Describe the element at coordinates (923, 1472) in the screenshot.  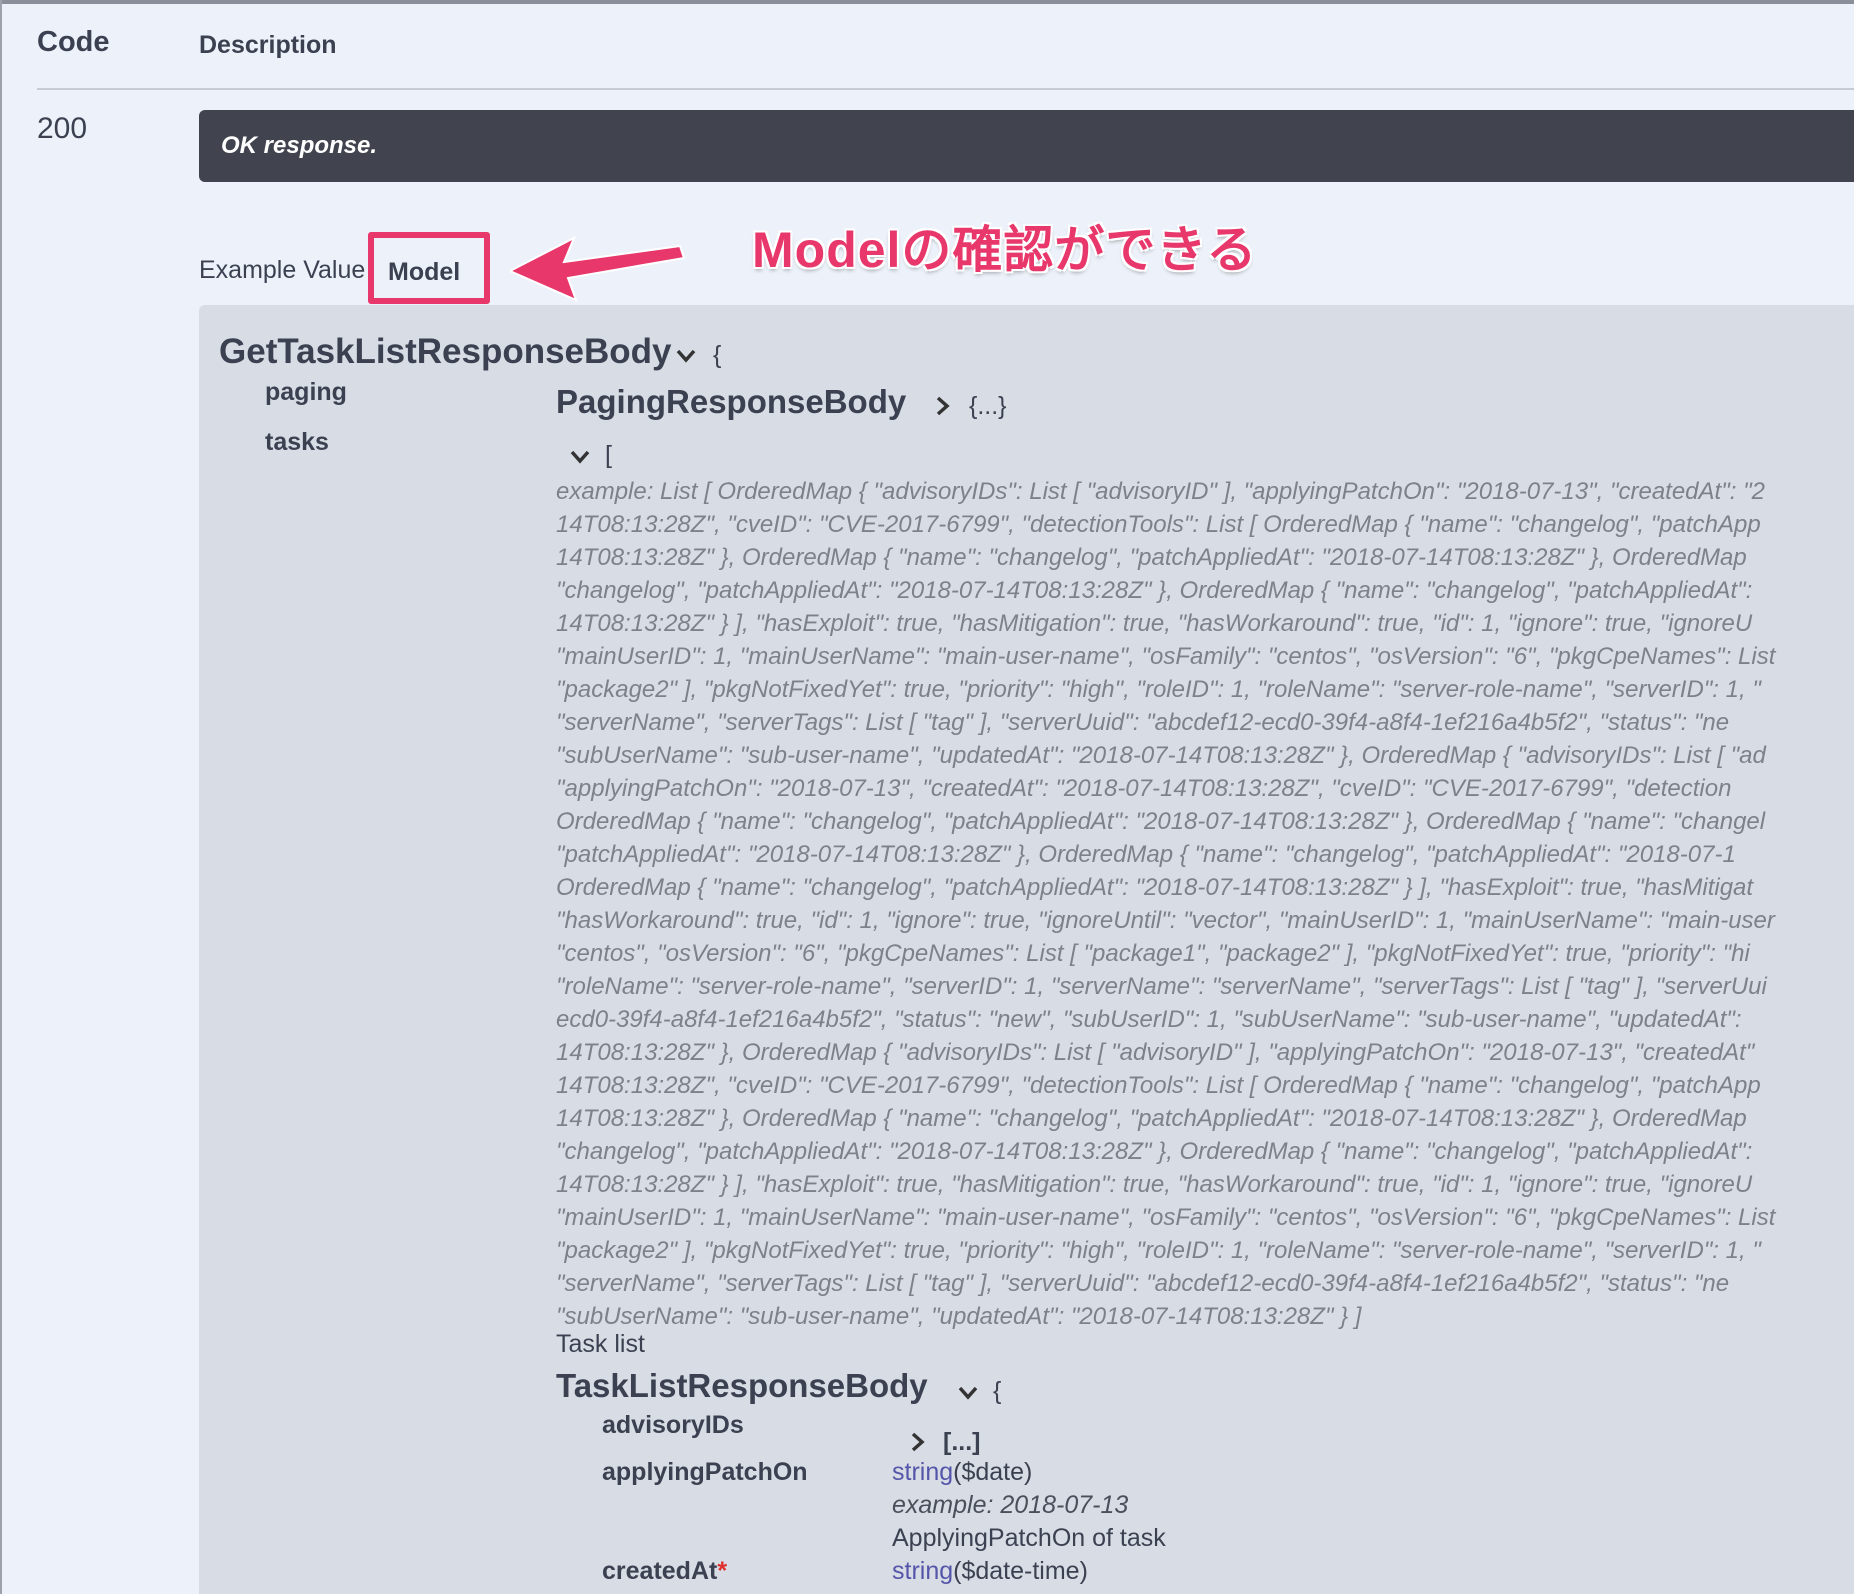
I see `applying-patch-on-type-name: string` at that location.